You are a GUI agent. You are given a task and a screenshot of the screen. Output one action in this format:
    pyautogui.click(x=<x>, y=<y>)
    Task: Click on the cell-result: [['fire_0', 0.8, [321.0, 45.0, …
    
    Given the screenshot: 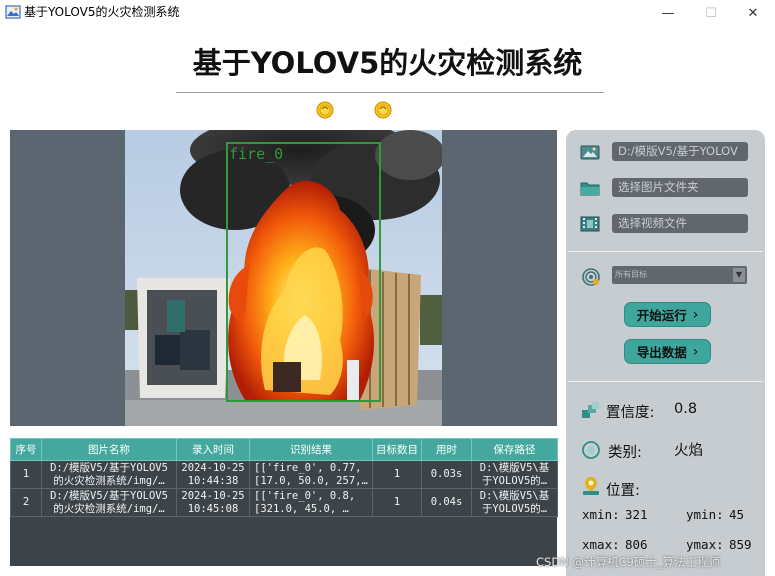 What is the action you would take?
    pyautogui.click(x=311, y=502)
    